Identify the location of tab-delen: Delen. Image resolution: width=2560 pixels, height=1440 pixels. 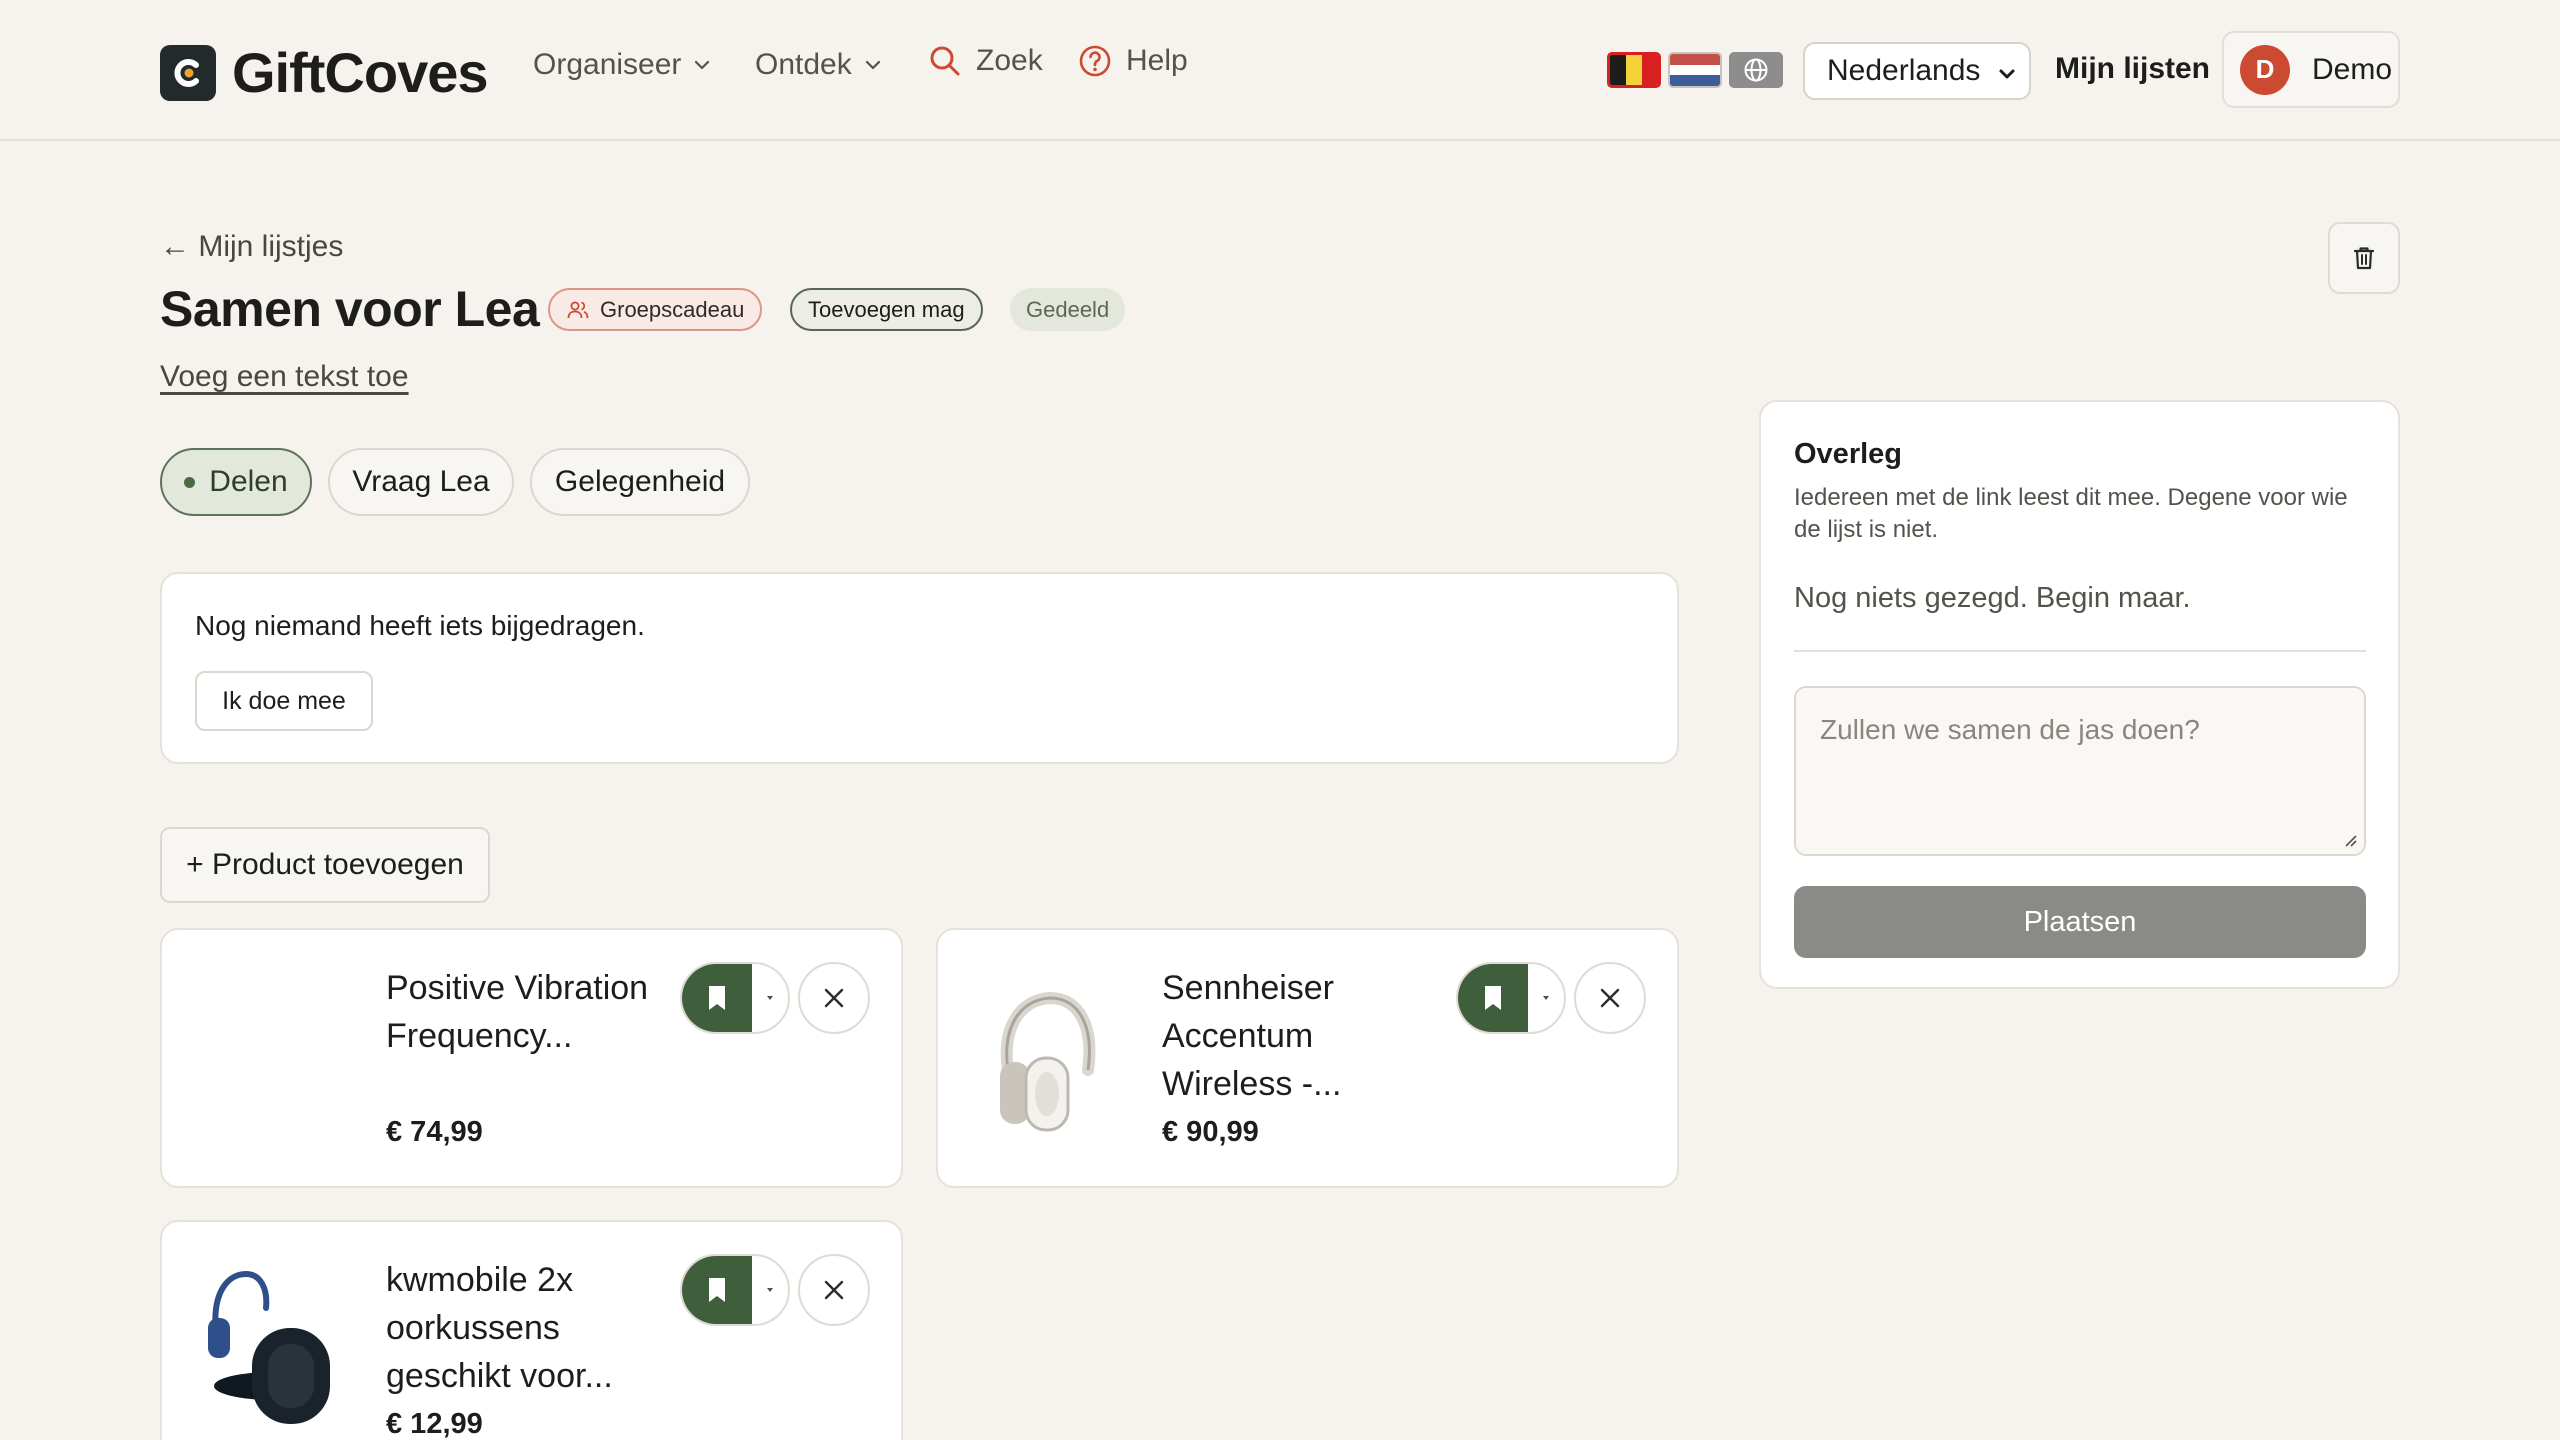
(236, 482).